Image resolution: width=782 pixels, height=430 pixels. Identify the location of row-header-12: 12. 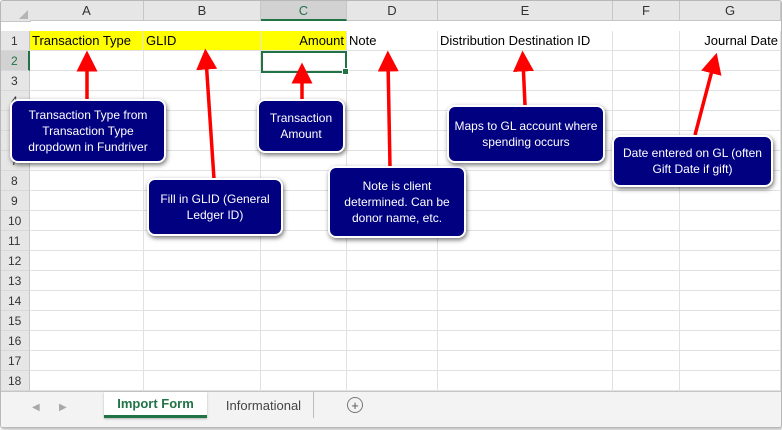
(15, 261).